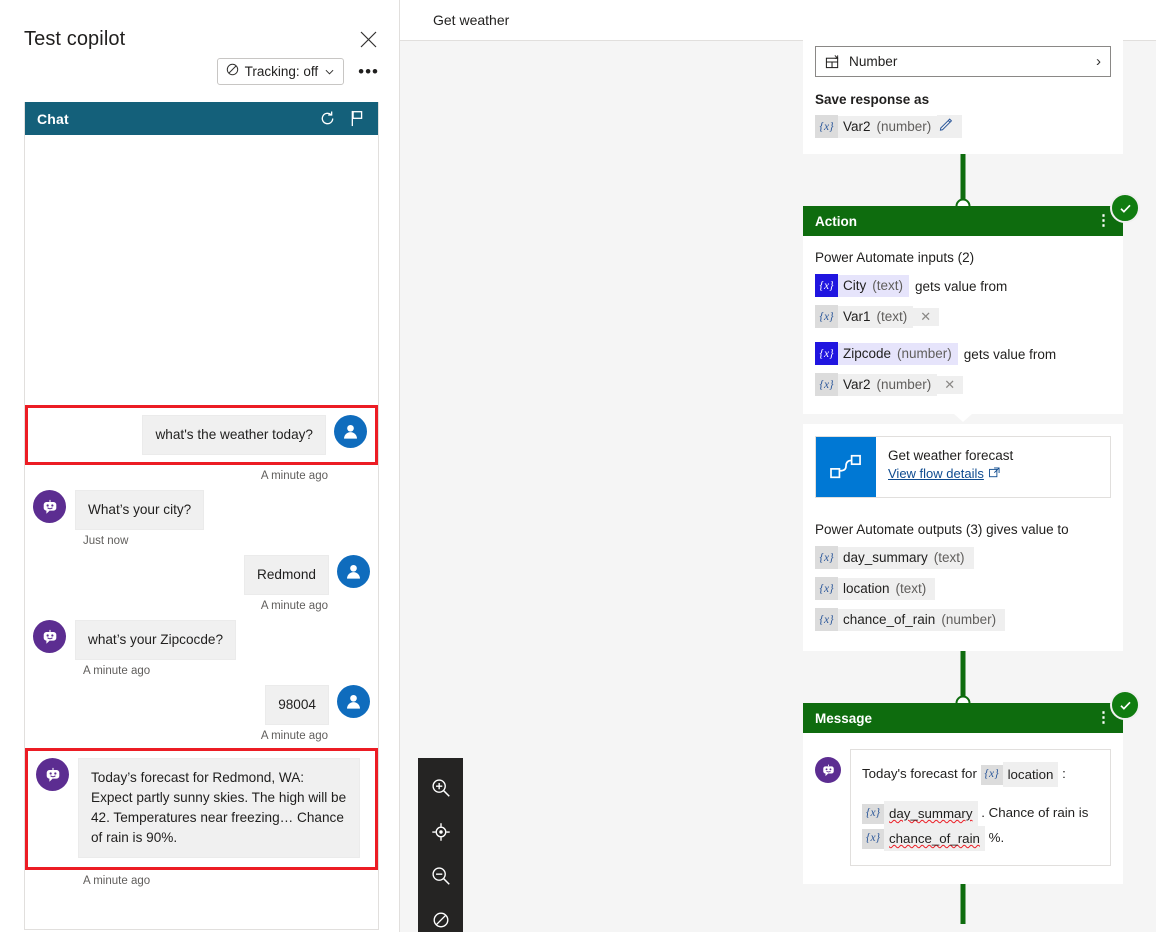 Image resolution: width=1156 pixels, height=932 pixels. Describe the element at coordinates (895, 257) in the screenshot. I see `inputs-label: Power Automate inputs (2)` at that location.